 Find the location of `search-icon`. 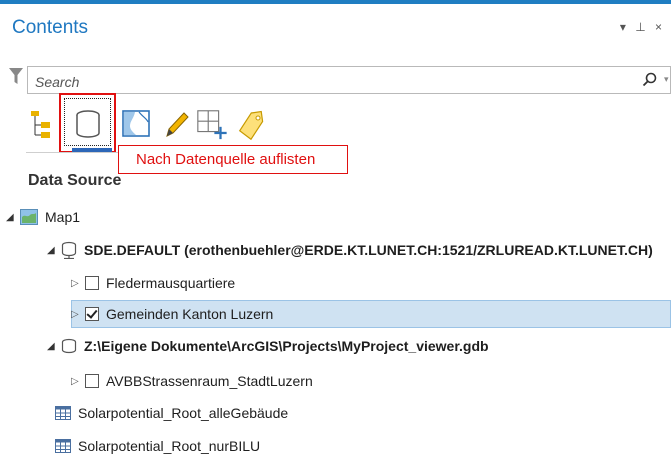

search-icon is located at coordinates (650, 80).